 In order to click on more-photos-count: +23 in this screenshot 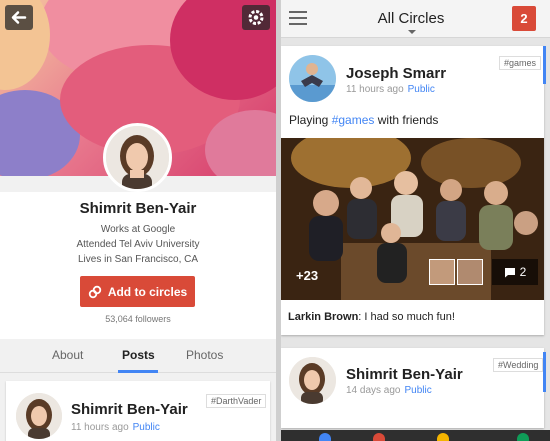, I will do `click(307, 275)`.